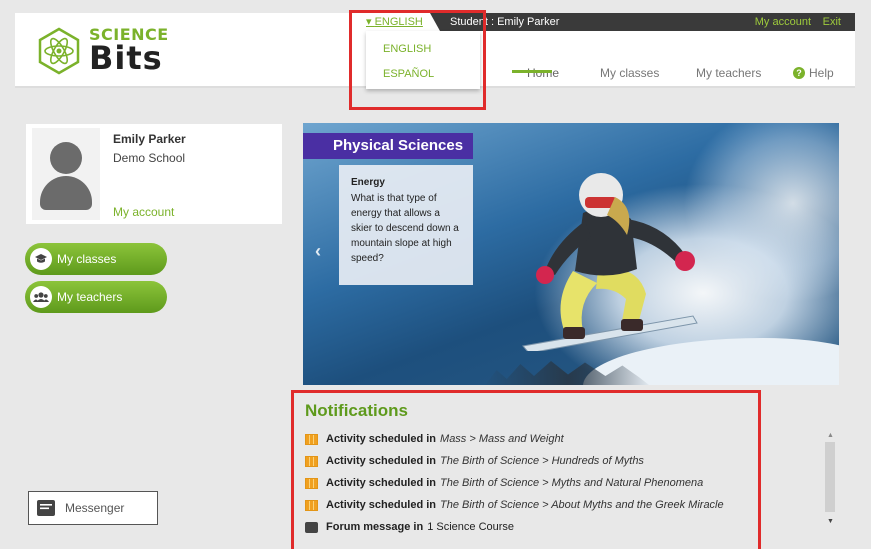 This screenshot has height=549, width=871. Describe the element at coordinates (143, 212) in the screenshot. I see `profile-my-account-link: My account` at that location.